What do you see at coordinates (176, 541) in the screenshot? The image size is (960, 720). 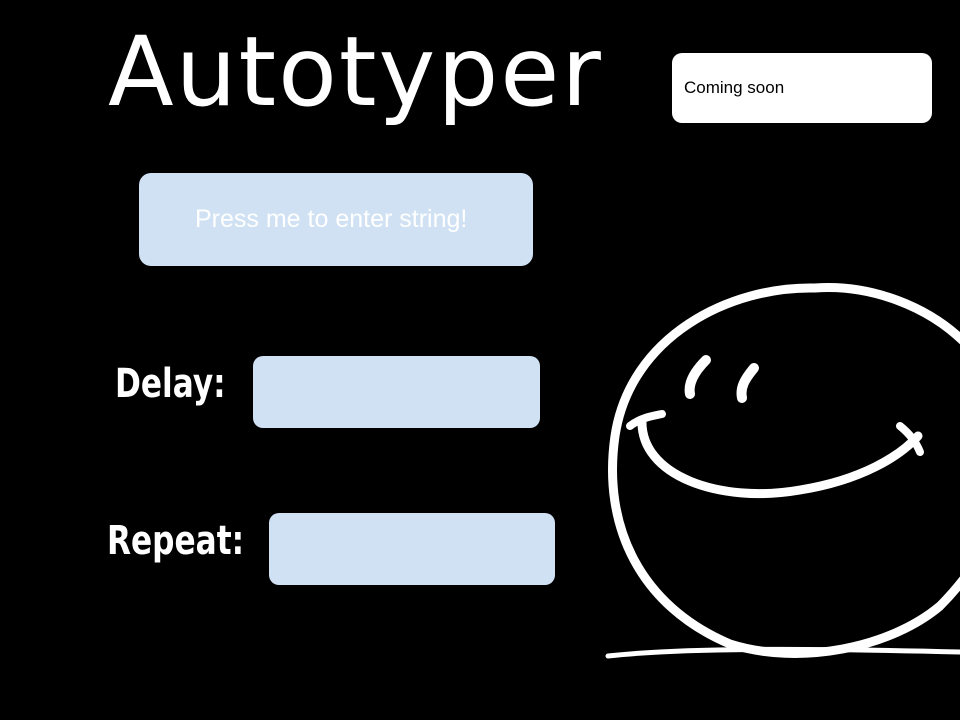 I see `repeat-label: Repeat:` at bounding box center [176, 541].